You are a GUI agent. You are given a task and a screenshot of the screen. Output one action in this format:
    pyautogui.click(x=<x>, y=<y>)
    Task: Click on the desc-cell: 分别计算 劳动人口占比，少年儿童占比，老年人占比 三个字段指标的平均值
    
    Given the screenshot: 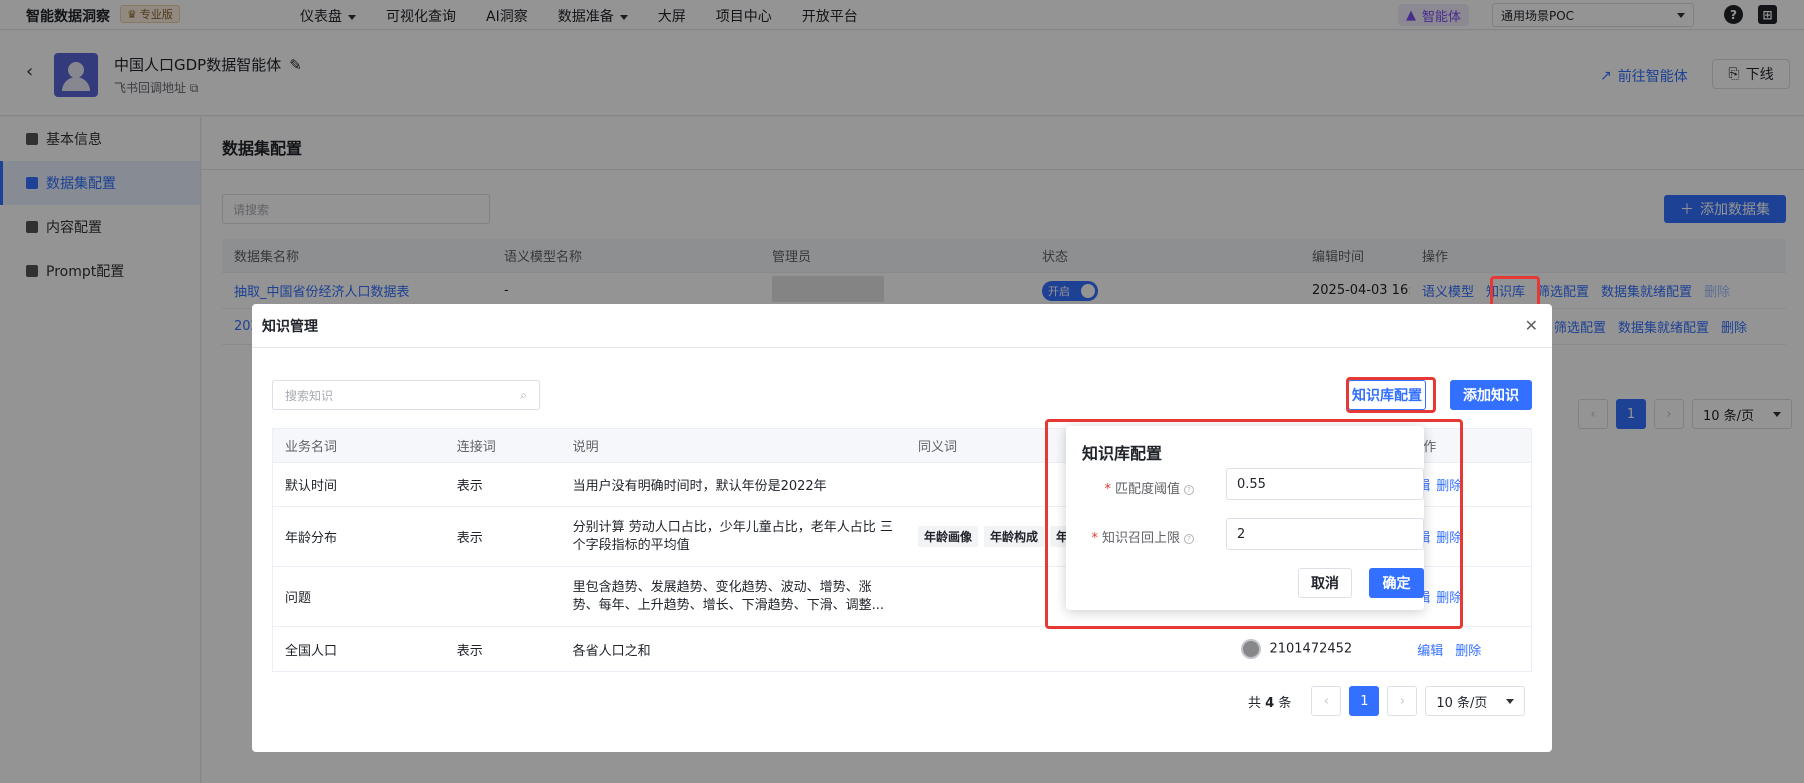 What is the action you would take?
    pyautogui.click(x=732, y=536)
    